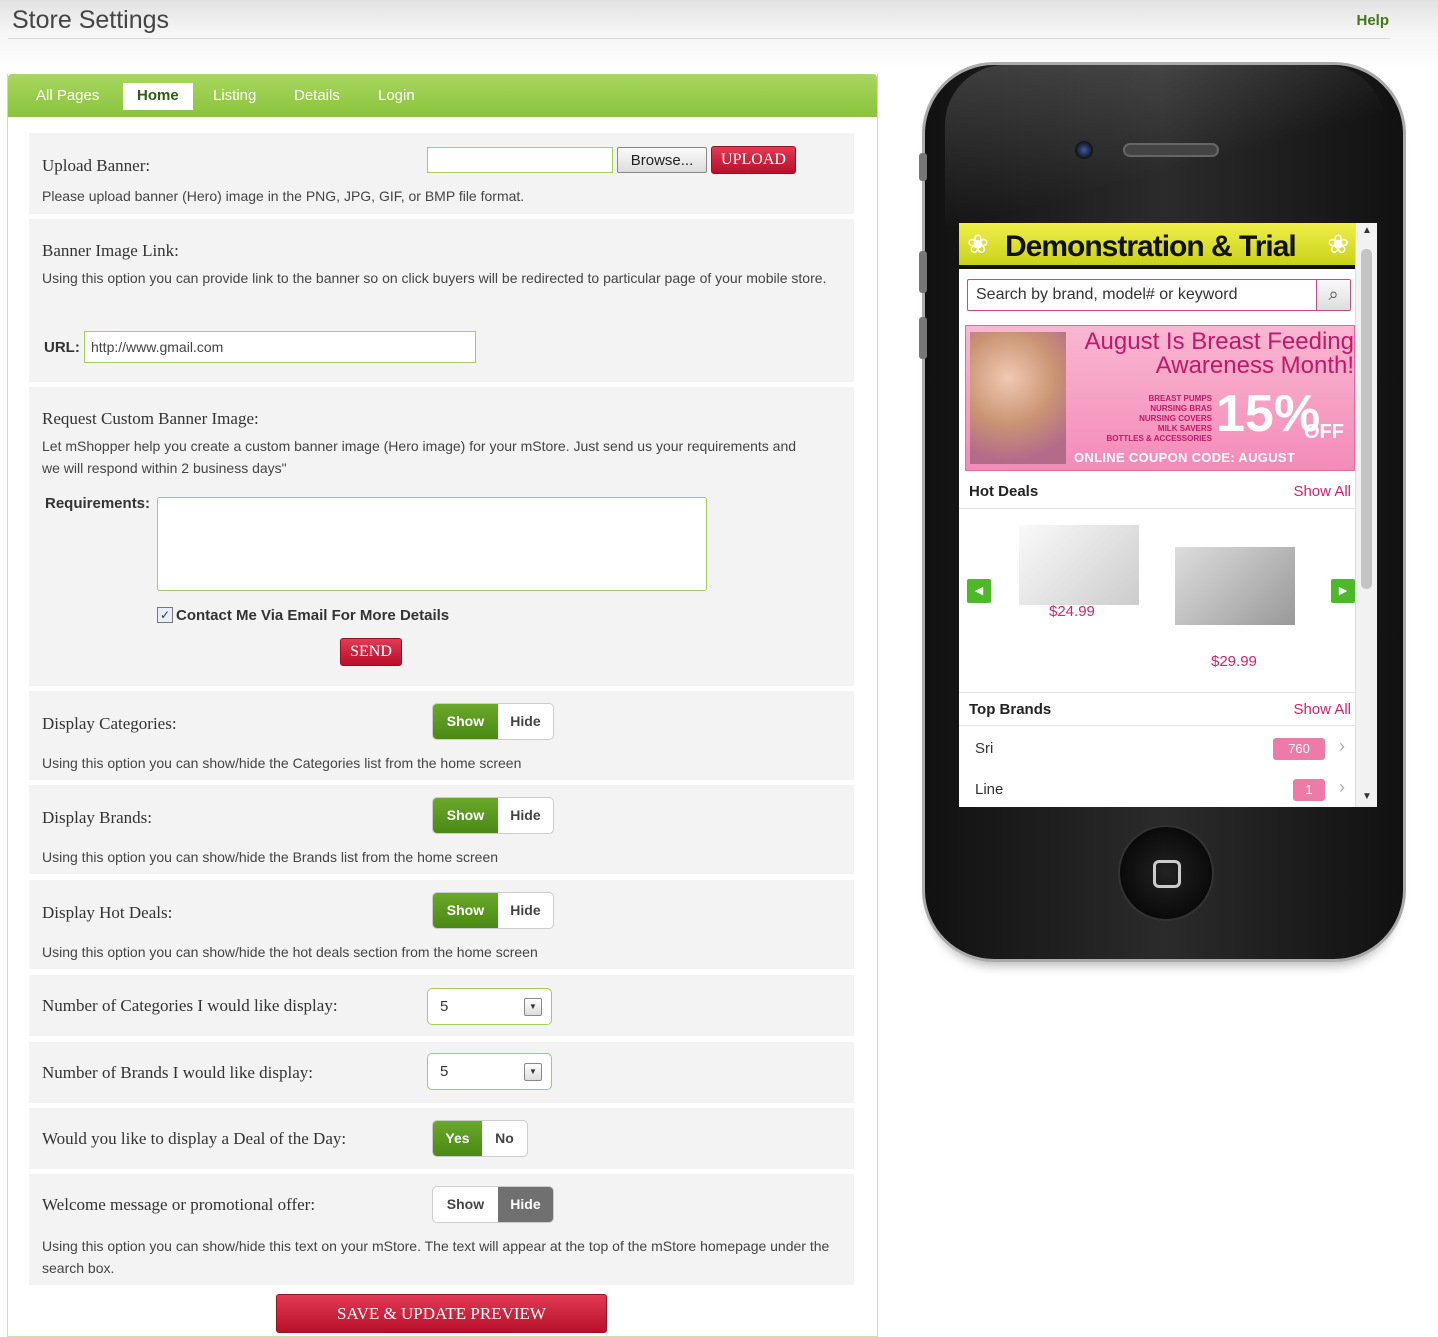 The image size is (1438, 1337). What do you see at coordinates (178, 1072) in the screenshot?
I see `num-brands-label: Number of Brands I would like display:` at bounding box center [178, 1072].